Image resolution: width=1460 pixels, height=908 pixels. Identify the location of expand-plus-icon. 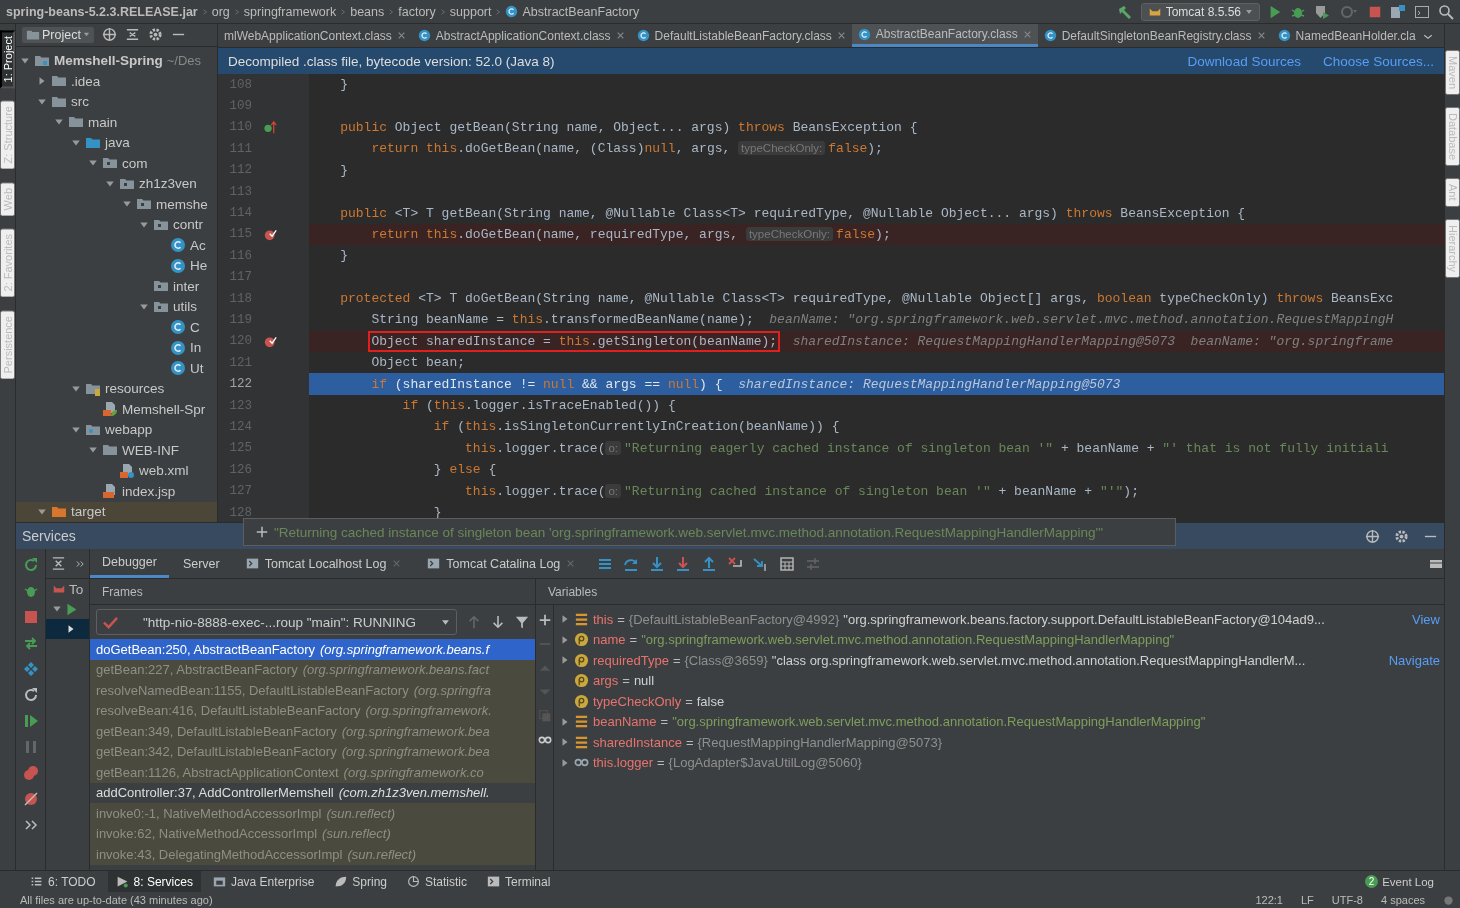
(262, 532).